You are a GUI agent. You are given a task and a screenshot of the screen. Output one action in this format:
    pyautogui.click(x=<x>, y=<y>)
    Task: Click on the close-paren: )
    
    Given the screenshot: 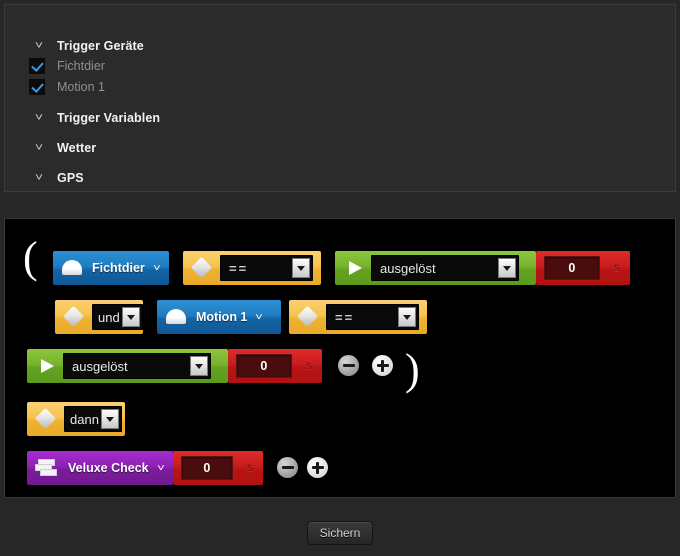 What is the action you would take?
    pyautogui.click(x=412, y=369)
    